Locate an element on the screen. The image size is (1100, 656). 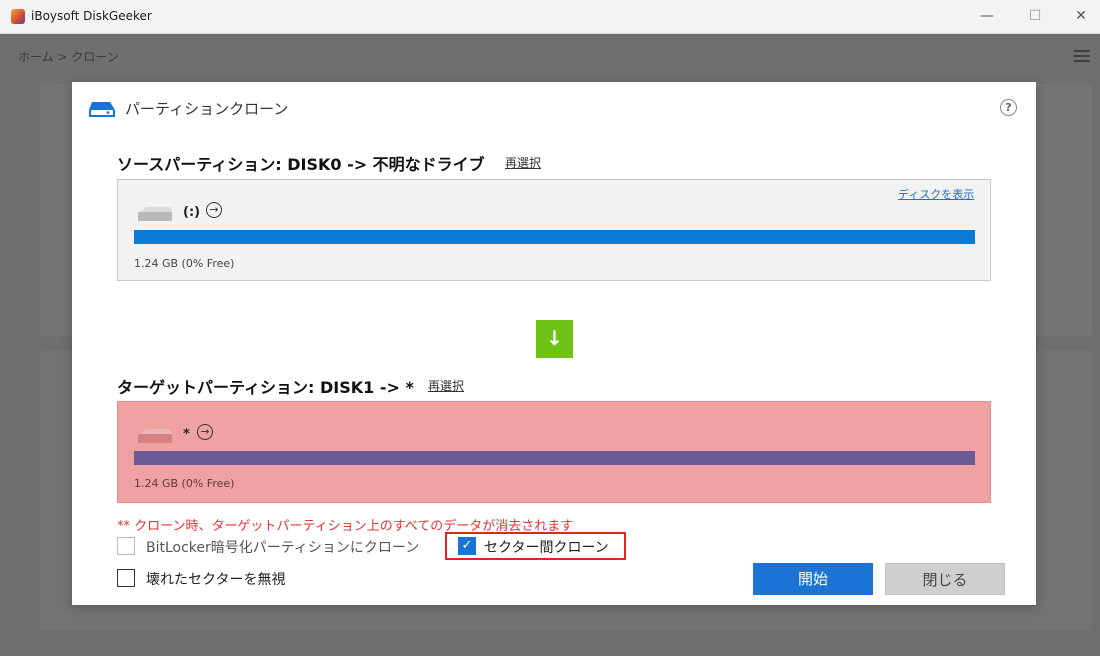
ignore-bad-sectors-checkbox is located at coordinates (126, 578).